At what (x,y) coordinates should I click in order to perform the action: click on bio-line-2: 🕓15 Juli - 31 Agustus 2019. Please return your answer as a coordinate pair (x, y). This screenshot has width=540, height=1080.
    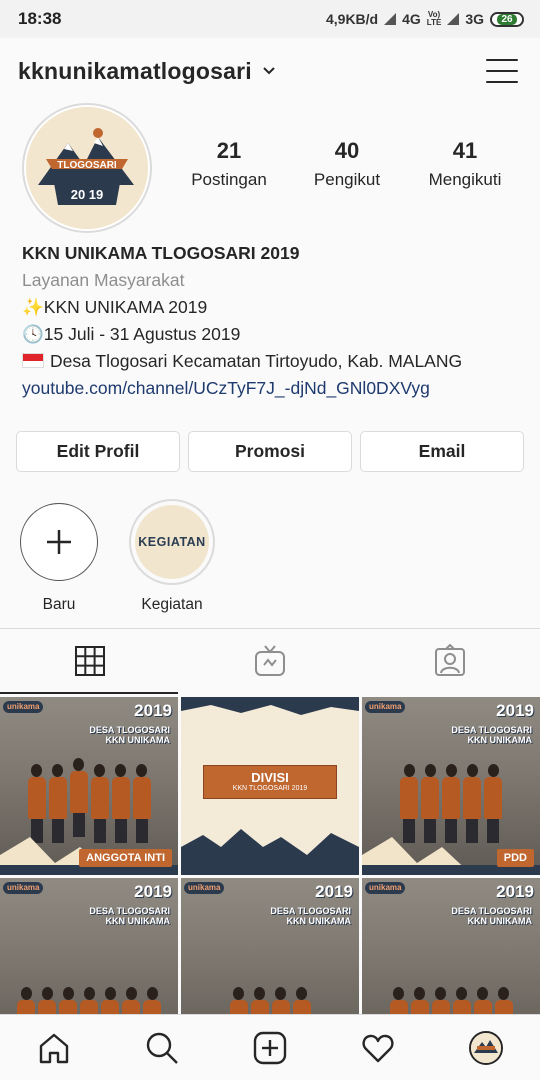
    Looking at the image, I should click on (277, 334).